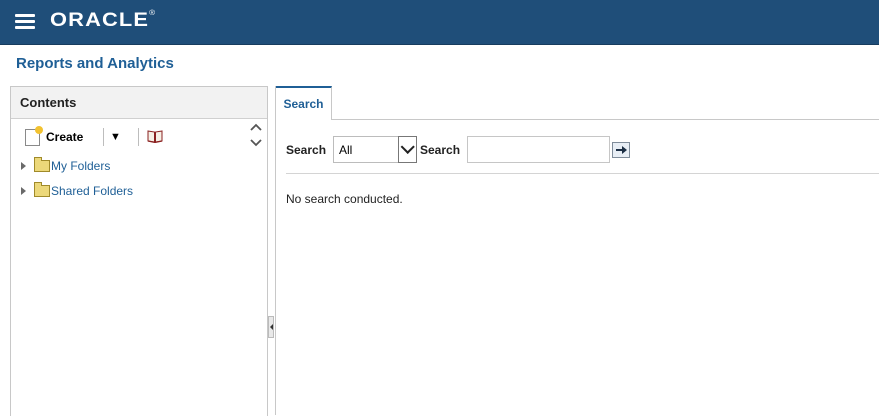 Image resolution: width=879 pixels, height=416 pixels. I want to click on top-bar: ORACLE®, so click(439, 22).